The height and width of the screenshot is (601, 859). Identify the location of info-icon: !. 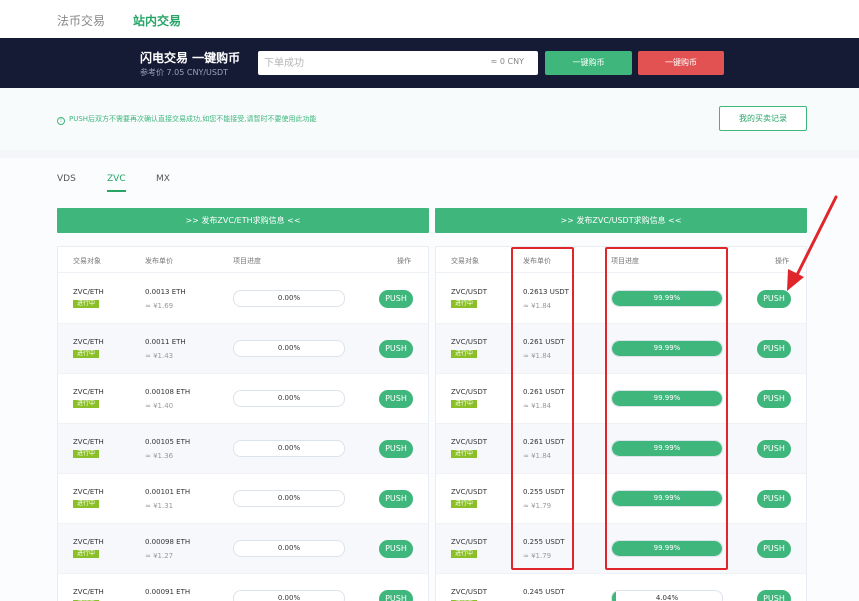
(61, 121).